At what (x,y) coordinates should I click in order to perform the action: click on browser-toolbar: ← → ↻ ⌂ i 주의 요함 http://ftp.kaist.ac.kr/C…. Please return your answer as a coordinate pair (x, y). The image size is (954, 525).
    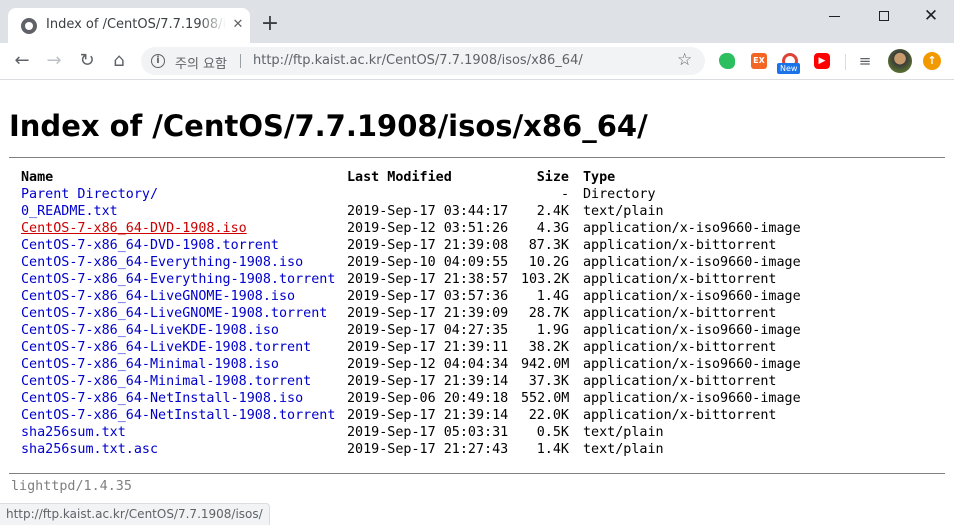
    Looking at the image, I should click on (477, 61).